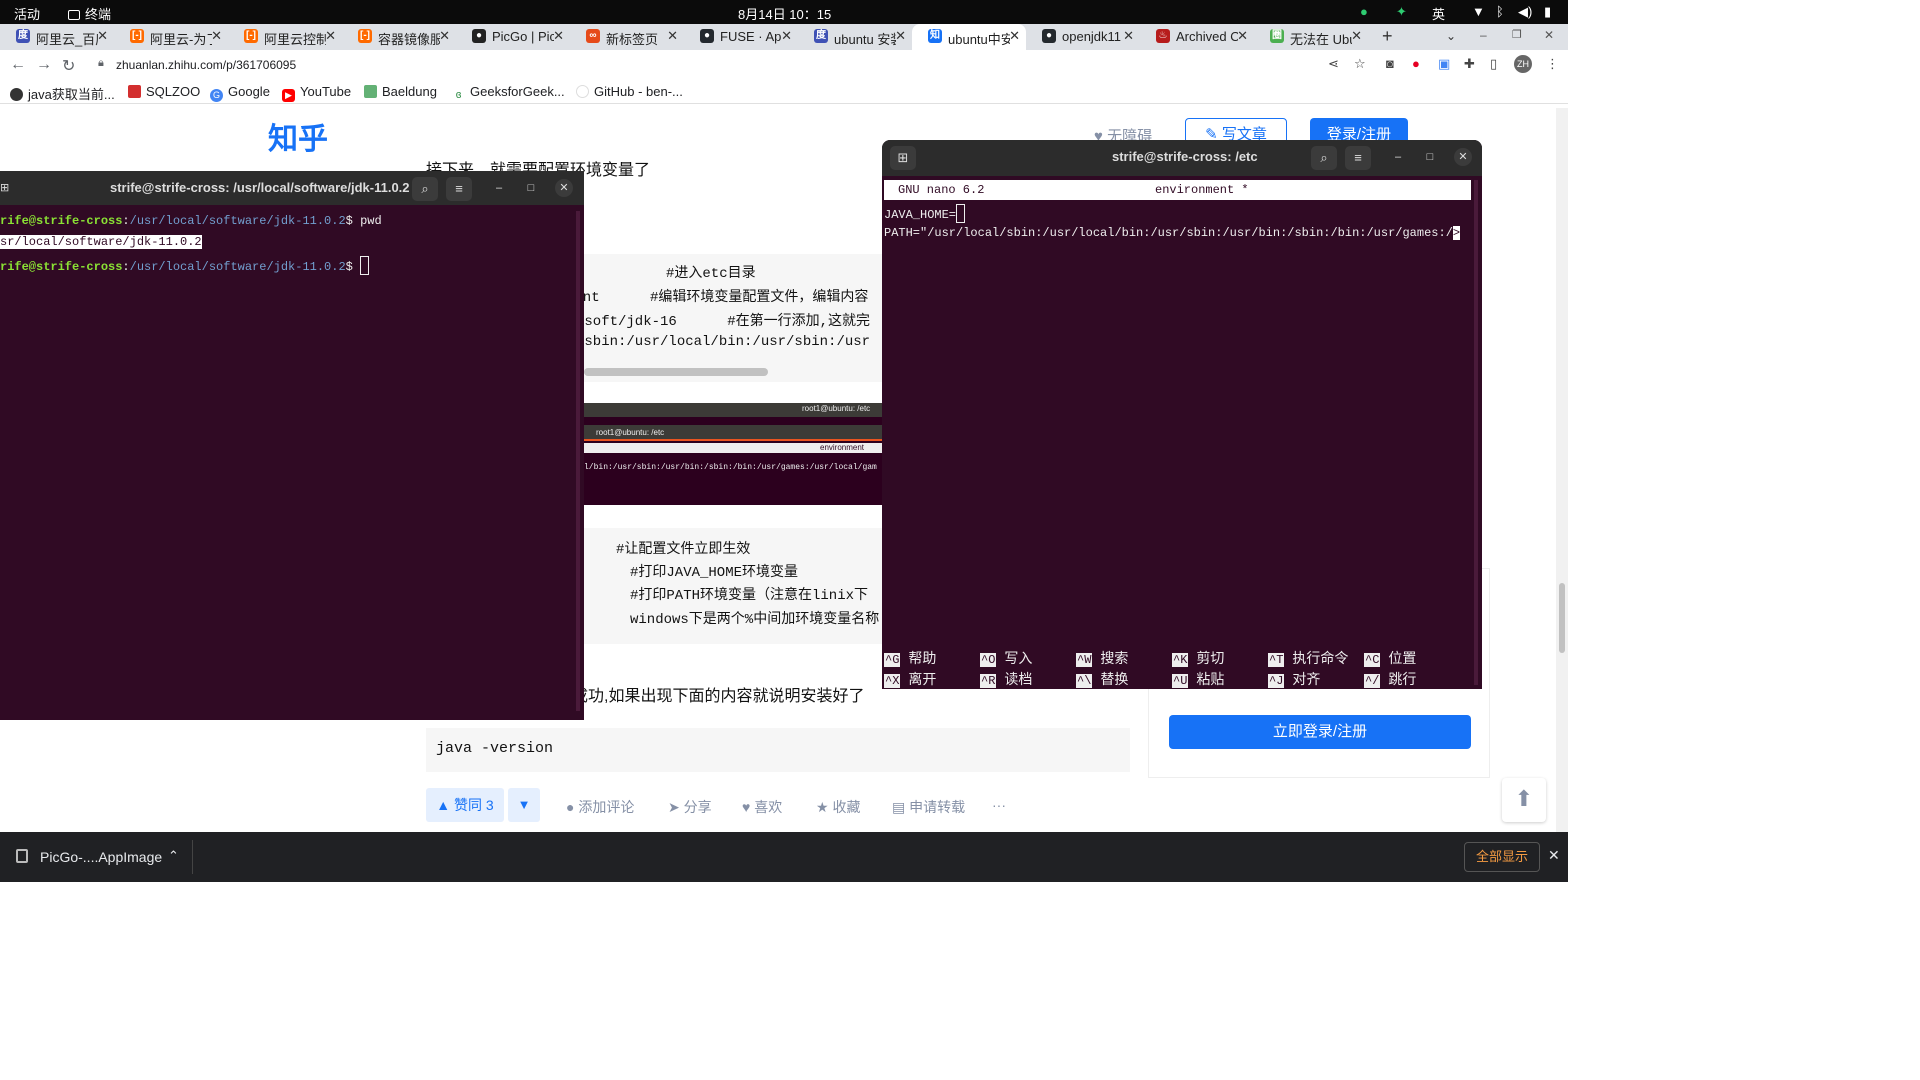  Describe the element at coordinates (733, 65) in the screenshot. I see `address-bar: 🔒︎ zhuanlan.zhihu.com/p/361706095` at that location.